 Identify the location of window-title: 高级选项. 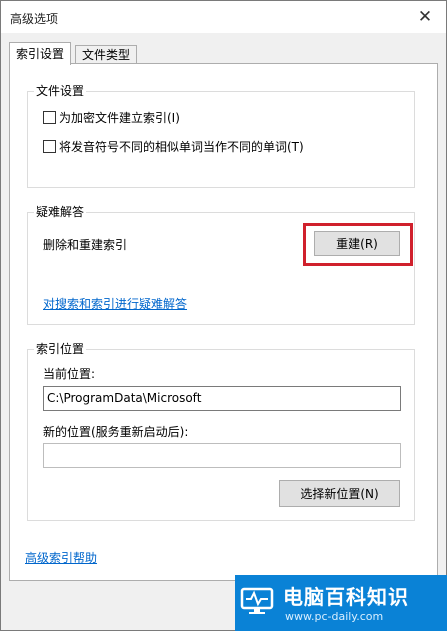
(34, 19).